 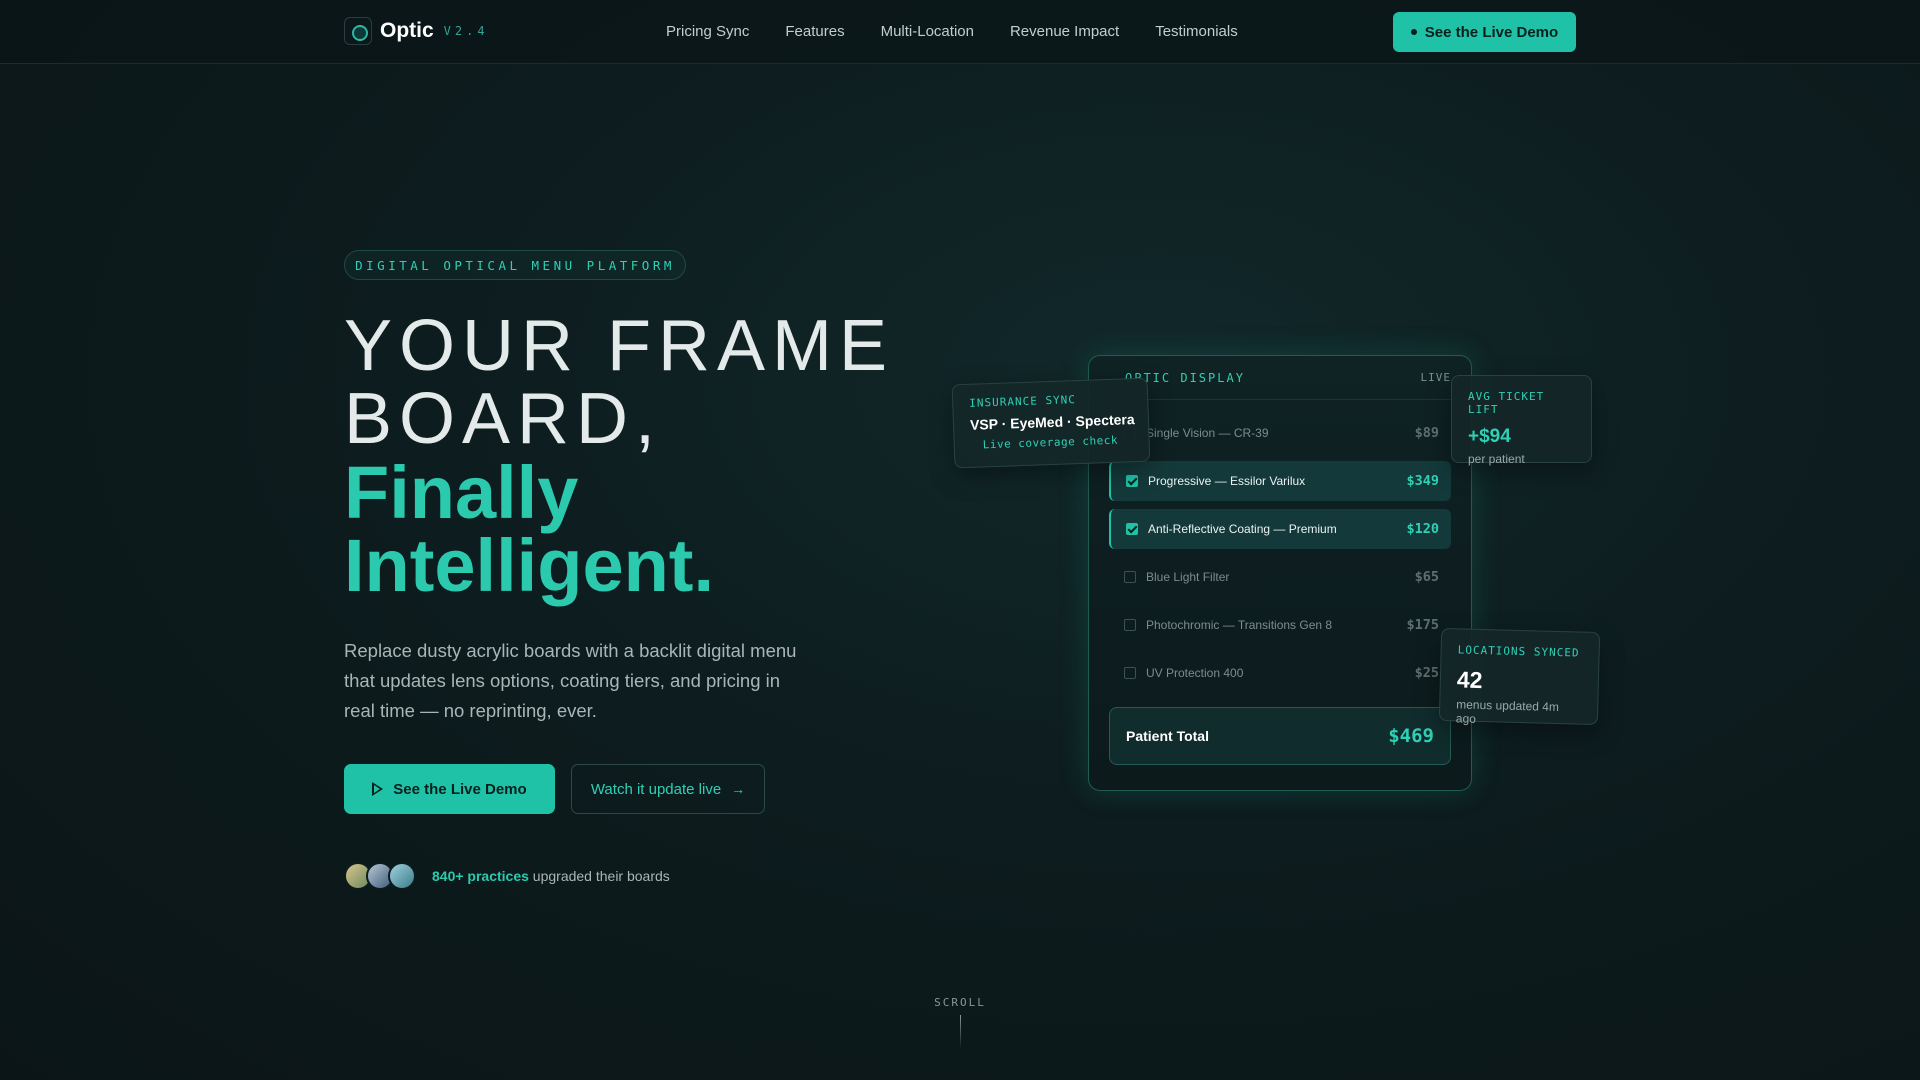 I want to click on ticket-lift-chip: AVG TICKET LIFT +$94 per patient, so click(x=1521, y=420).